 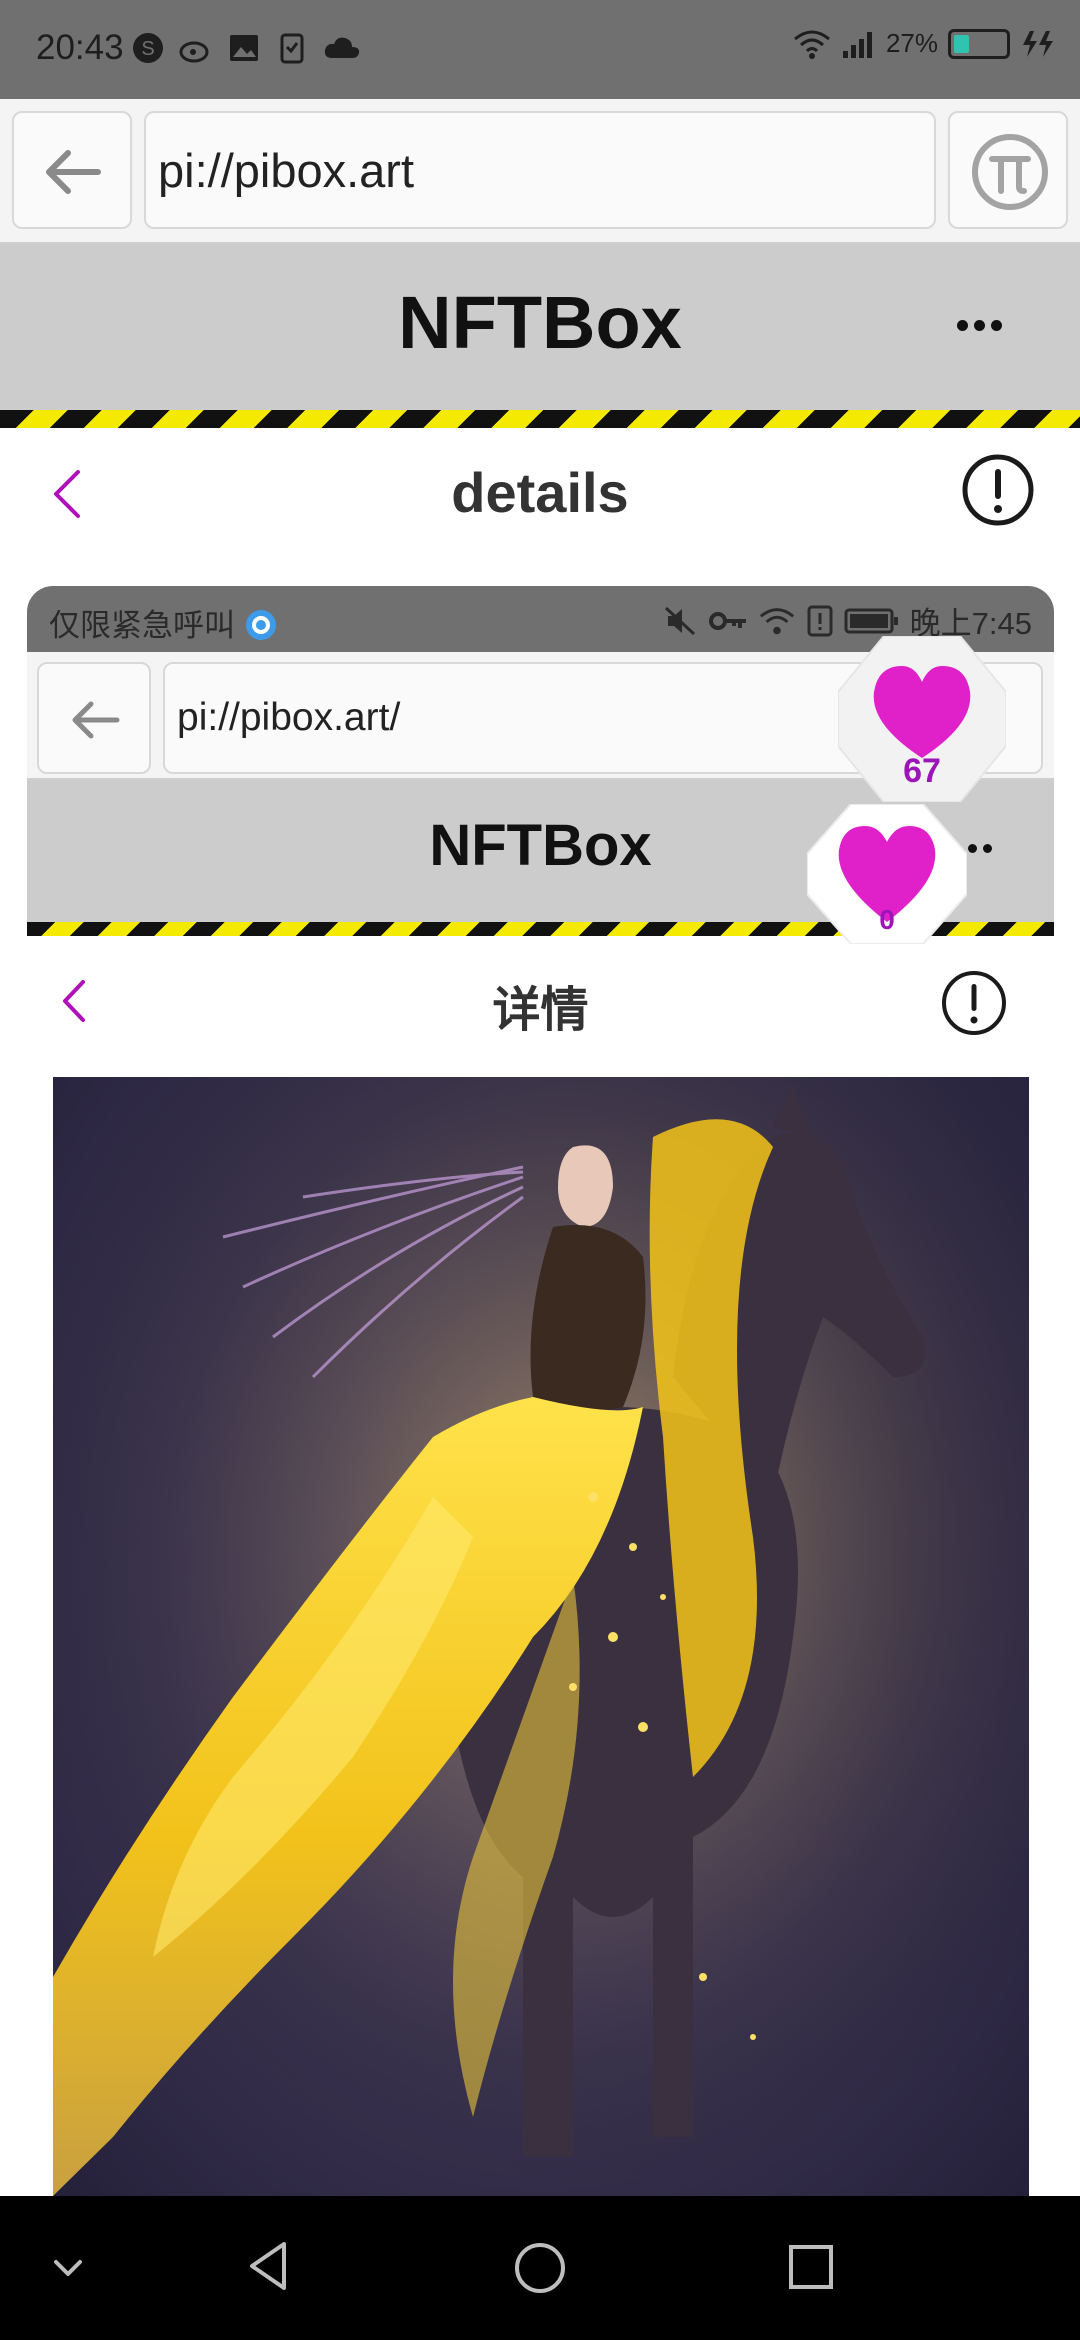 I want to click on status-time: 20:43, so click(x=80, y=47).